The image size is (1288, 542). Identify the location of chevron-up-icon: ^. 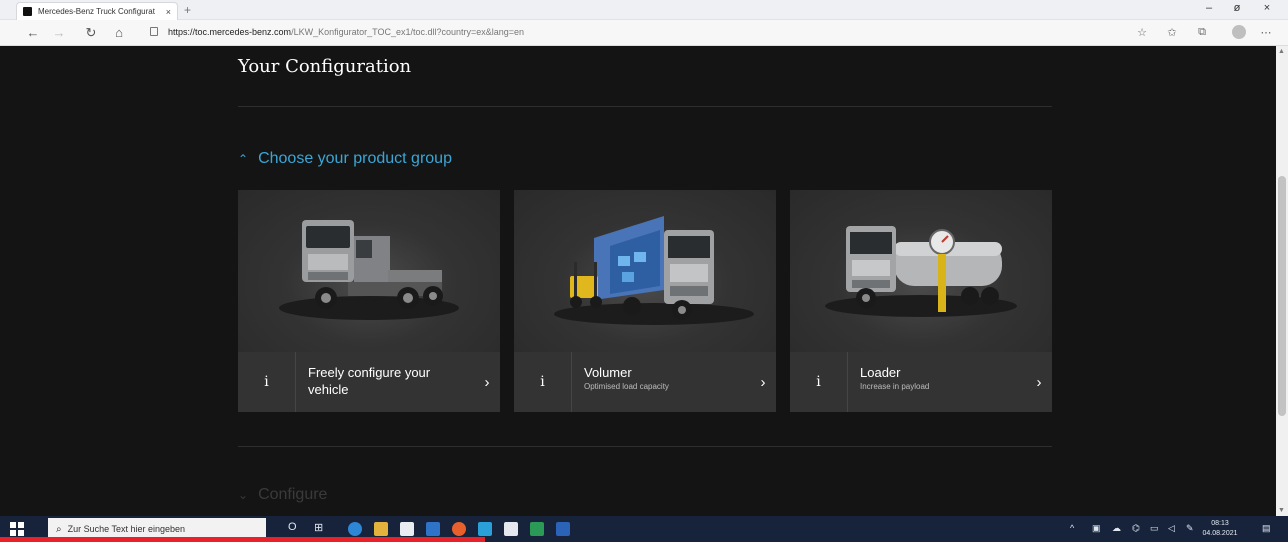
(1072, 528).